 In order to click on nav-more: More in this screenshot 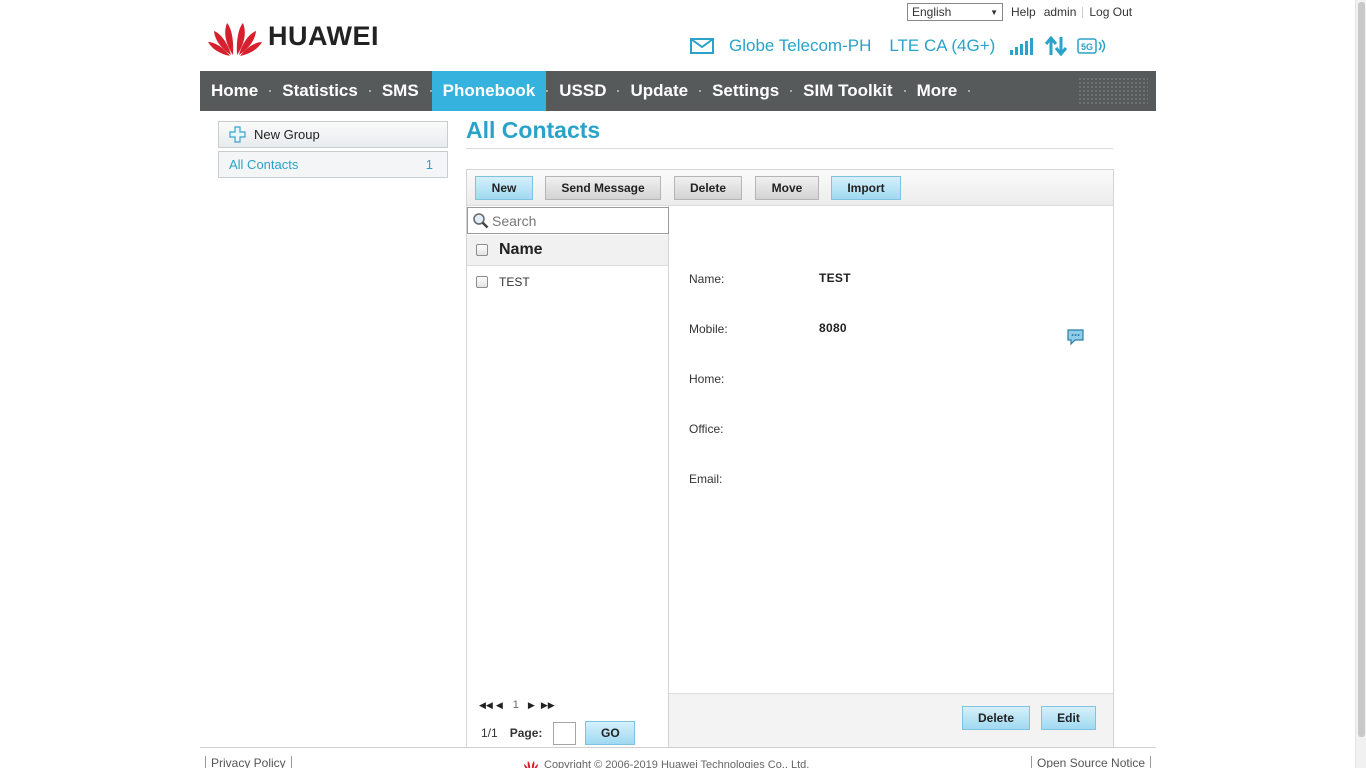, I will do `click(937, 91)`.